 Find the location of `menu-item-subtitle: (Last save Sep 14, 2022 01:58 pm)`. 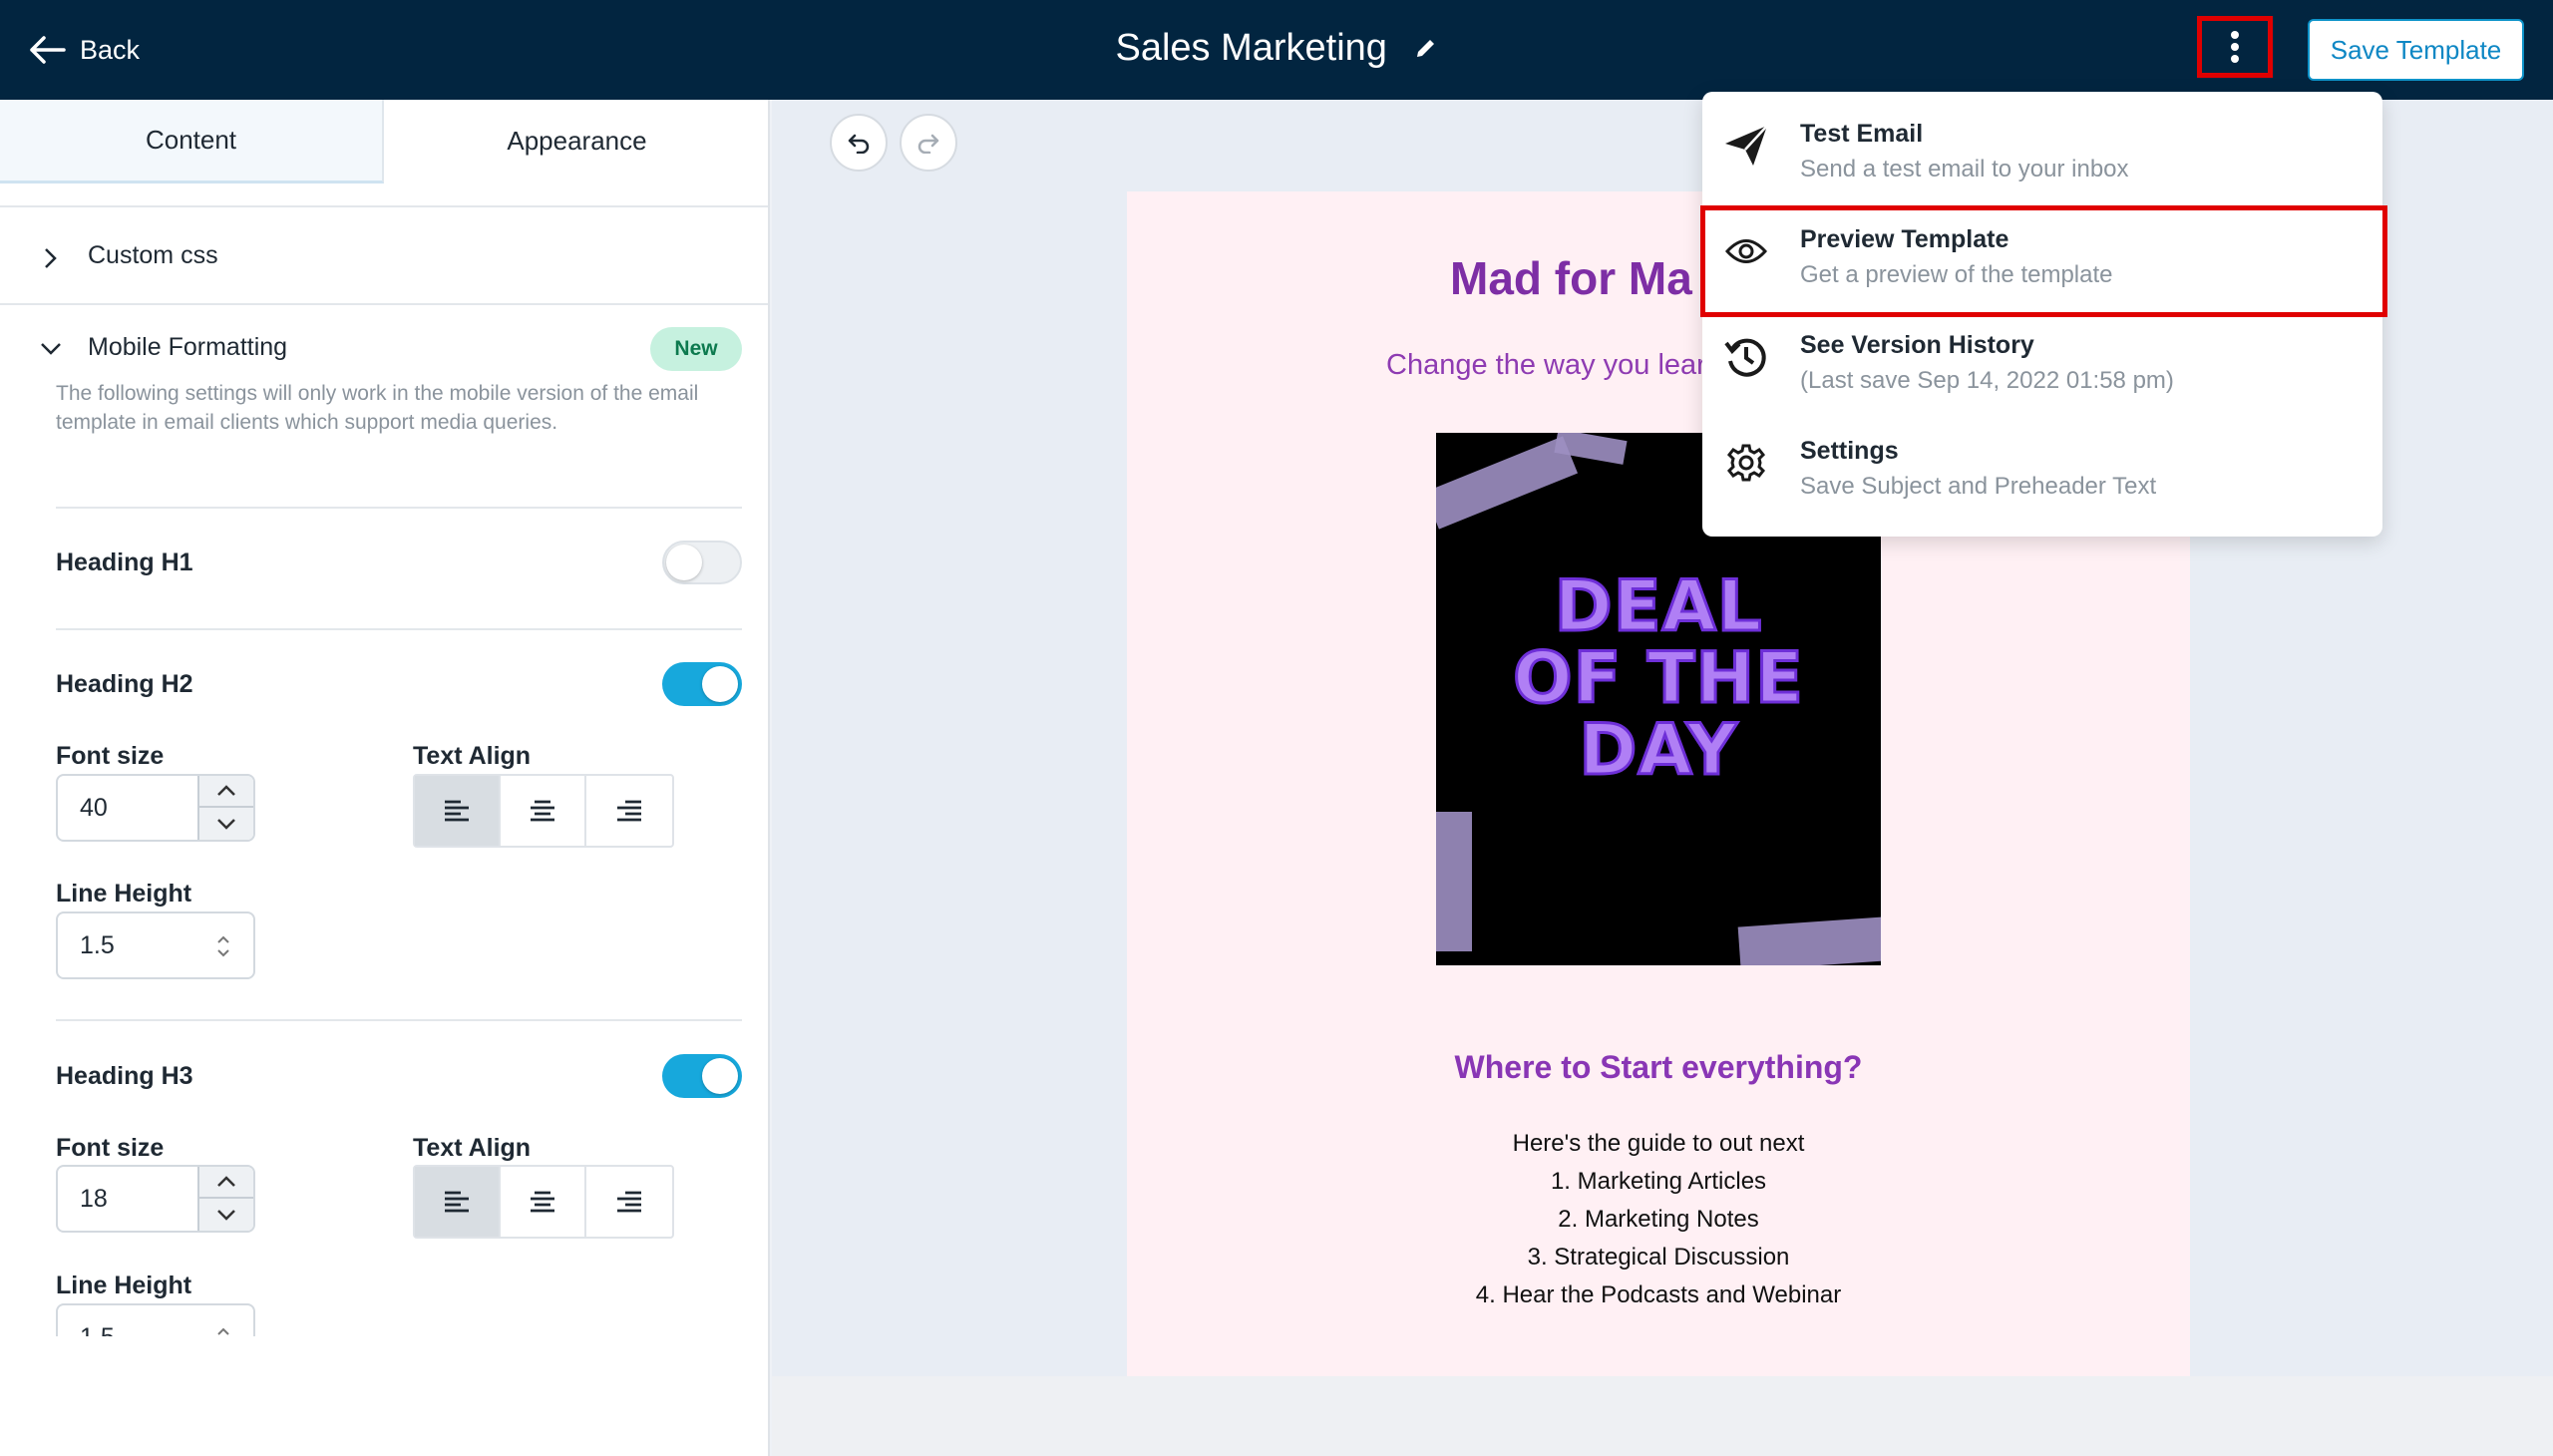

menu-item-subtitle: (Last save Sep 14, 2022 01:58 pm) is located at coordinates (1987, 380).